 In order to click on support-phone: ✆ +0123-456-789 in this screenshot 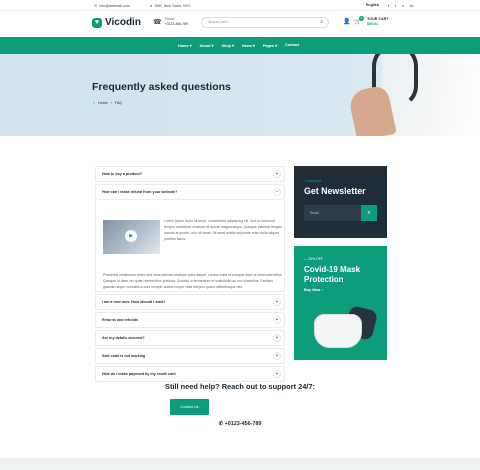, I will do `click(240, 424)`.